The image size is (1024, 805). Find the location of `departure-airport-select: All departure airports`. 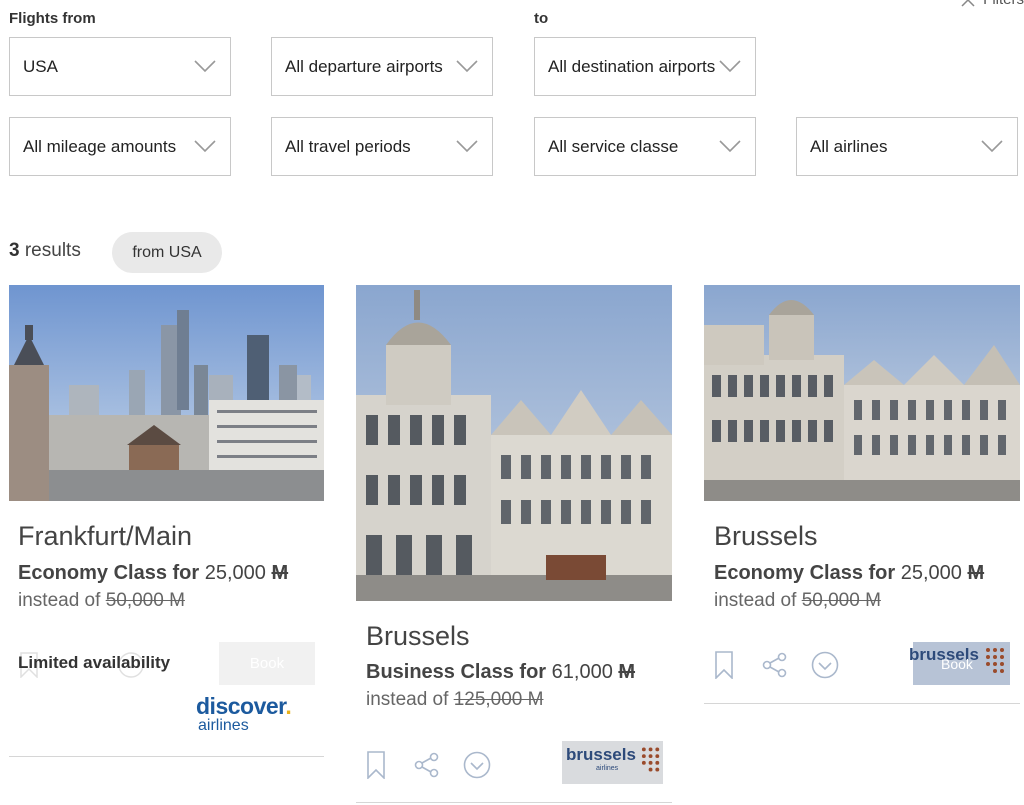

departure-airport-select: All departure airports is located at coordinates (382, 66).